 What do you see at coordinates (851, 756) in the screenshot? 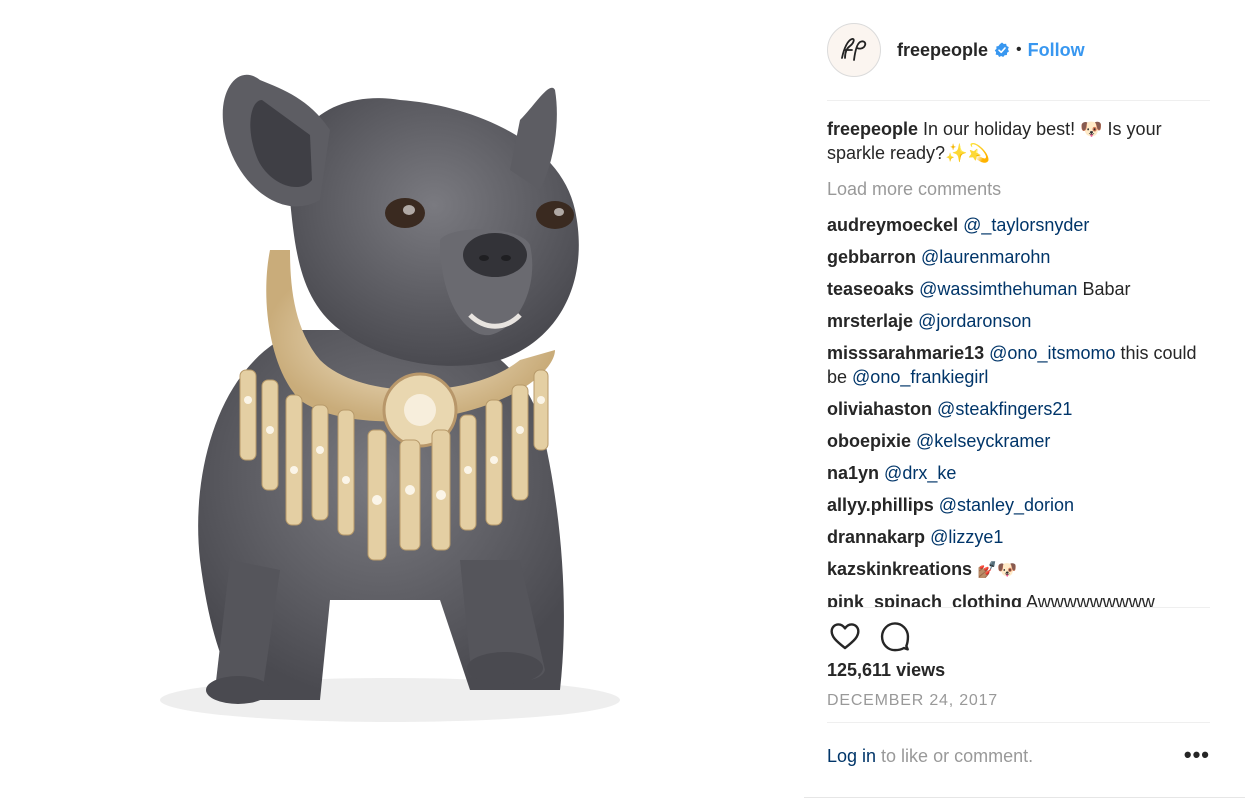
I see `login-link: Log in` at bounding box center [851, 756].